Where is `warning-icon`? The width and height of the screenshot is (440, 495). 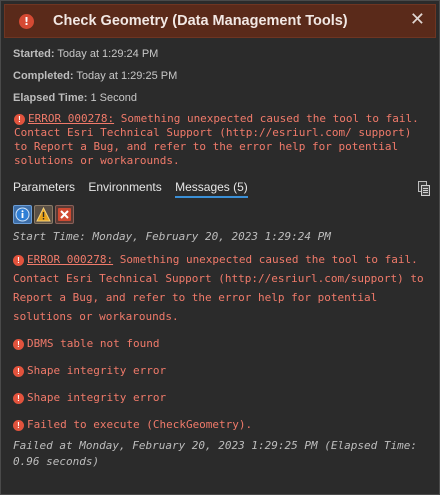 warning-icon is located at coordinates (43, 214).